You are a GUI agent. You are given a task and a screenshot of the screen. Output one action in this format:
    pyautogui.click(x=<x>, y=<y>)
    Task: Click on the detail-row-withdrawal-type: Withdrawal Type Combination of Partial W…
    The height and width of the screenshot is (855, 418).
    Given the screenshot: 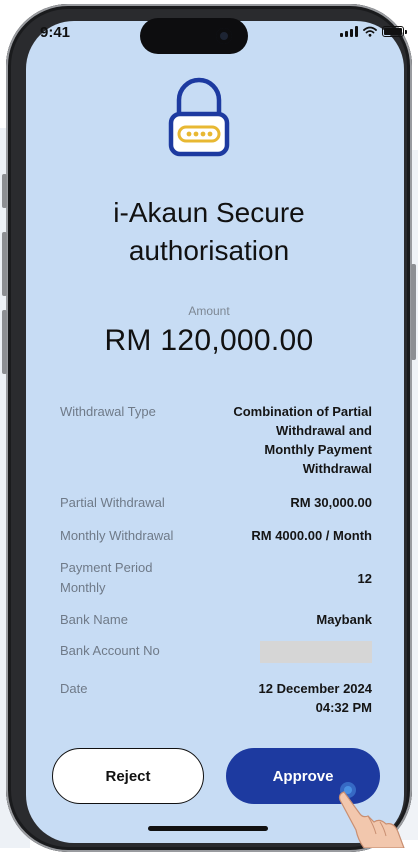 What is the action you would take?
    pyautogui.click(x=216, y=440)
    